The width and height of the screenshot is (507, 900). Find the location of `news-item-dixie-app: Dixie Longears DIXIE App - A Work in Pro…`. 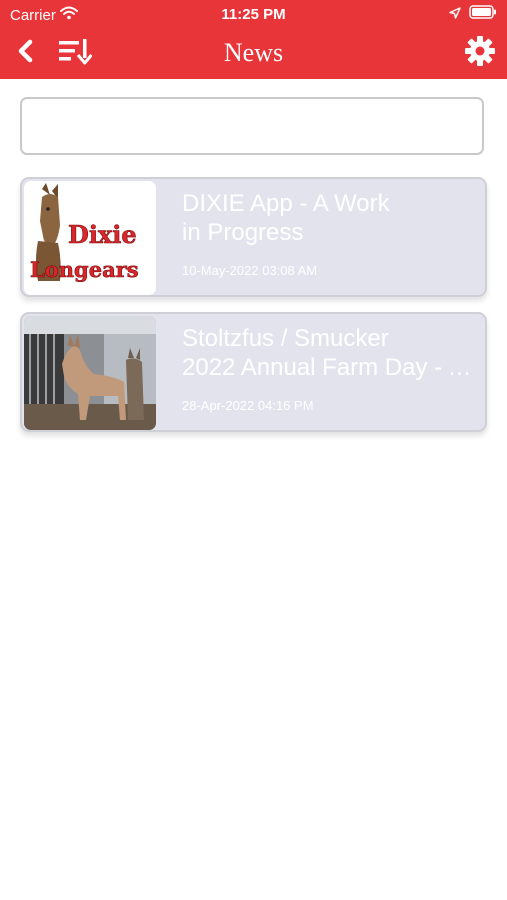

news-item-dixie-app: Dixie Longears DIXIE App - A Work in Pro… is located at coordinates (253, 237).